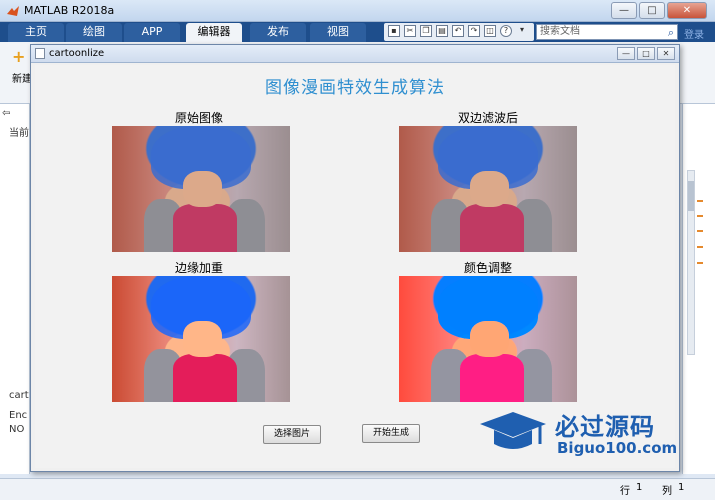 This screenshot has width=715, height=500. What do you see at coordinates (506, 31) in the screenshot?
I see `help-icon: ?` at bounding box center [506, 31].